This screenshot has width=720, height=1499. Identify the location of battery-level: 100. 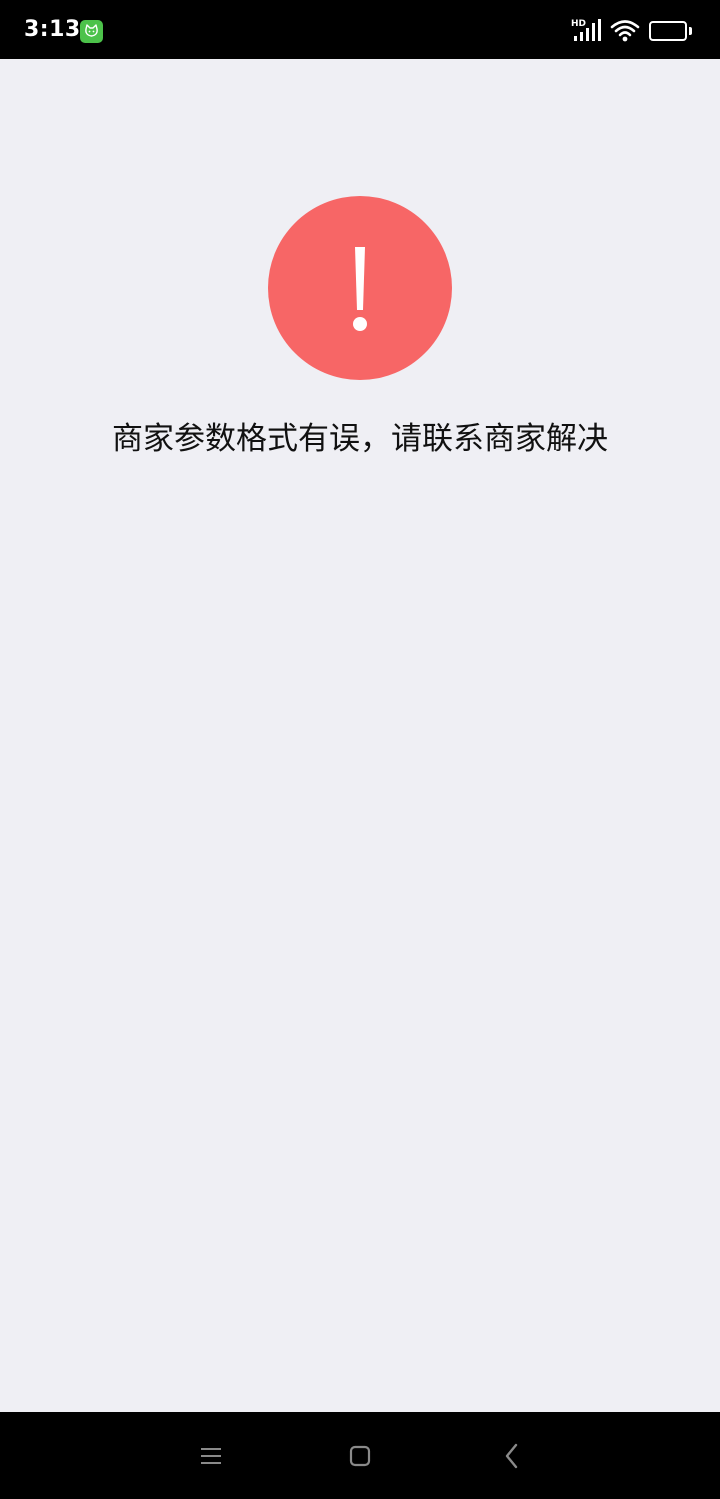
(668, 30).